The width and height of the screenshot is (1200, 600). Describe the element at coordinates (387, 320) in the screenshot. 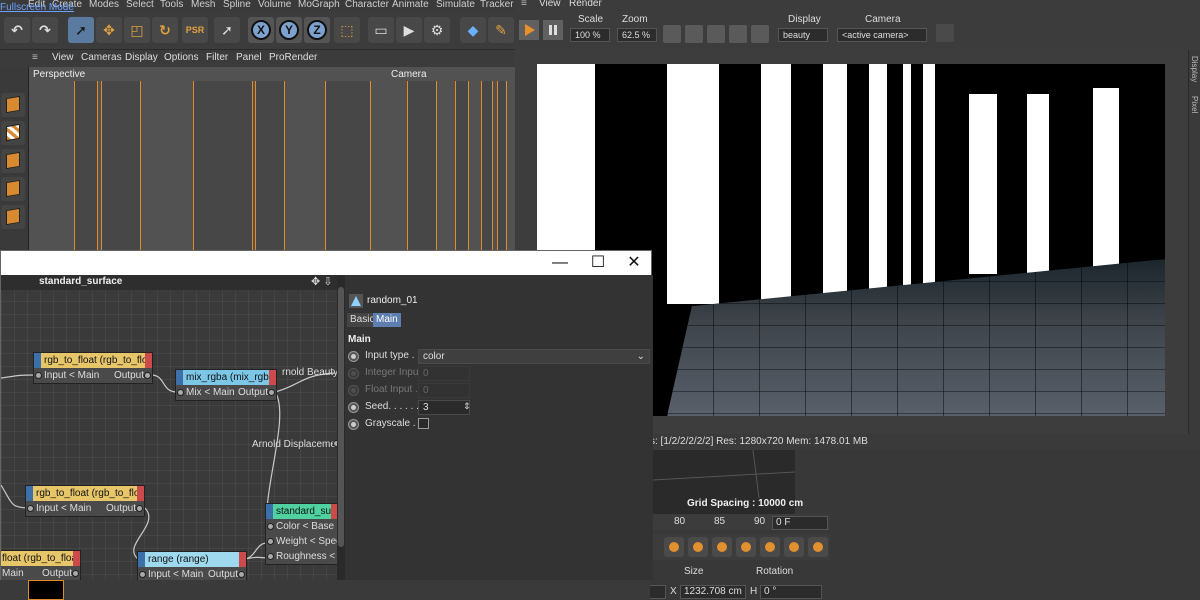

I see `tab-main: Main` at that location.